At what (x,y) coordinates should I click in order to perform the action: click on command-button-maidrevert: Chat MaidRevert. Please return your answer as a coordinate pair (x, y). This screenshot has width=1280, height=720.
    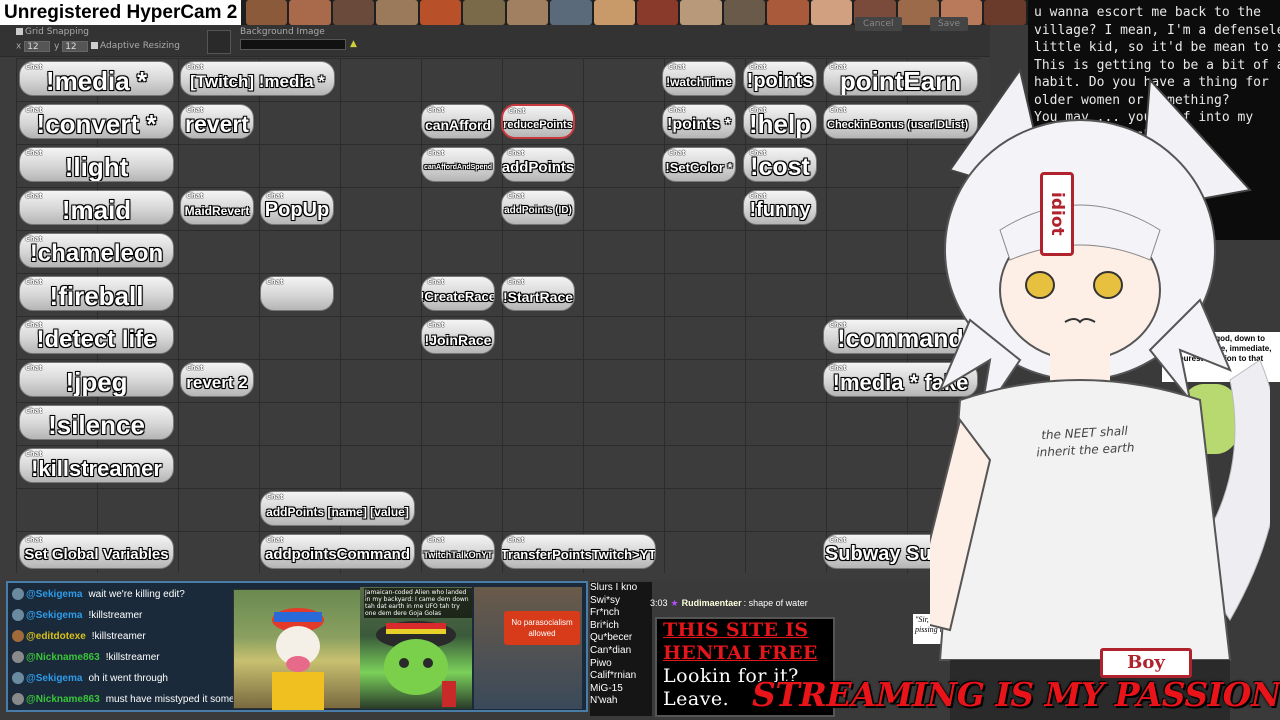
    Looking at the image, I should click on (217, 207).